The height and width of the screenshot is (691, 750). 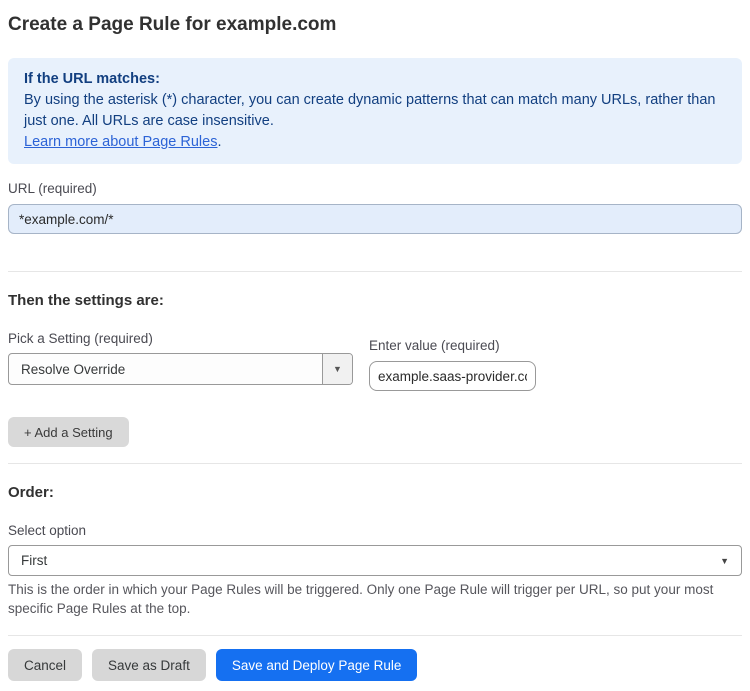 What do you see at coordinates (434, 345) in the screenshot?
I see `value-field-label: Enter value (required)` at bounding box center [434, 345].